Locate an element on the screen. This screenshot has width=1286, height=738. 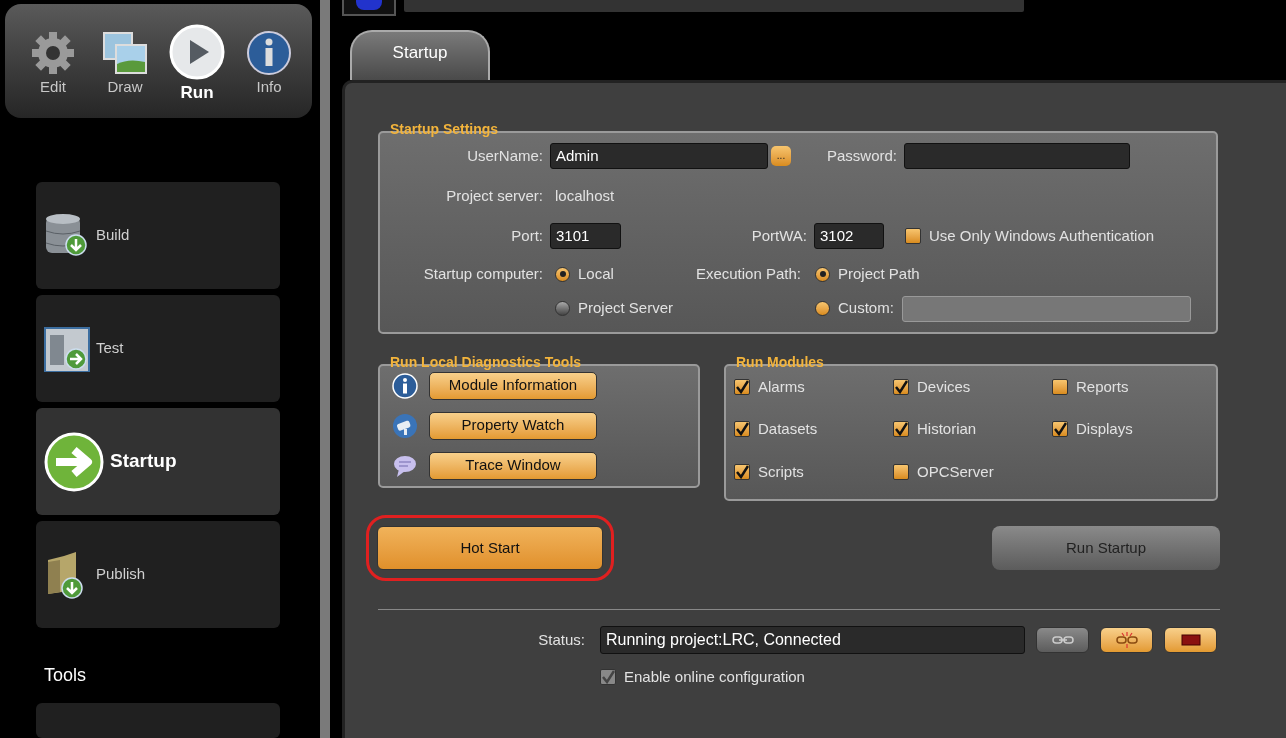
mode-button: Draw is located at coordinates (125, 61).